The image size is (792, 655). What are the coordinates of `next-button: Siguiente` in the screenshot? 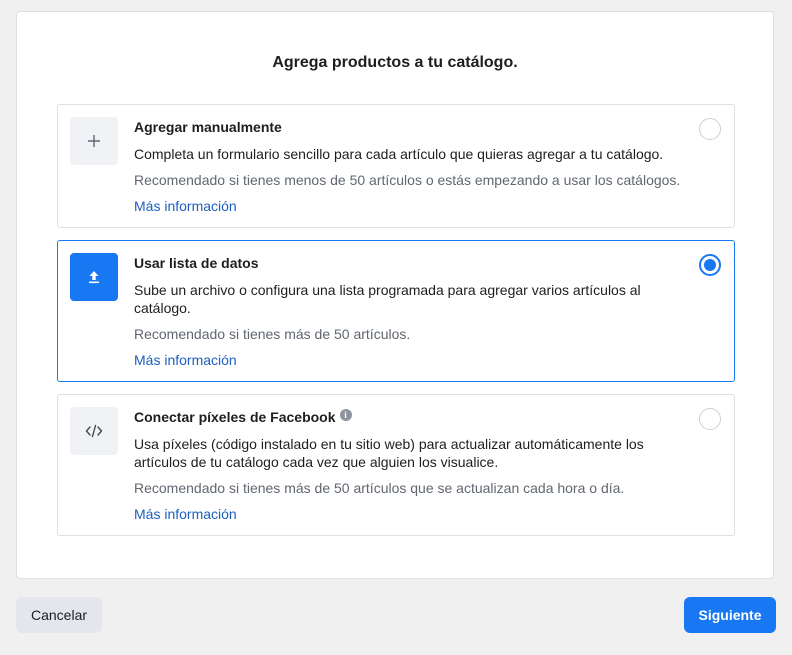 It's located at (730, 615).